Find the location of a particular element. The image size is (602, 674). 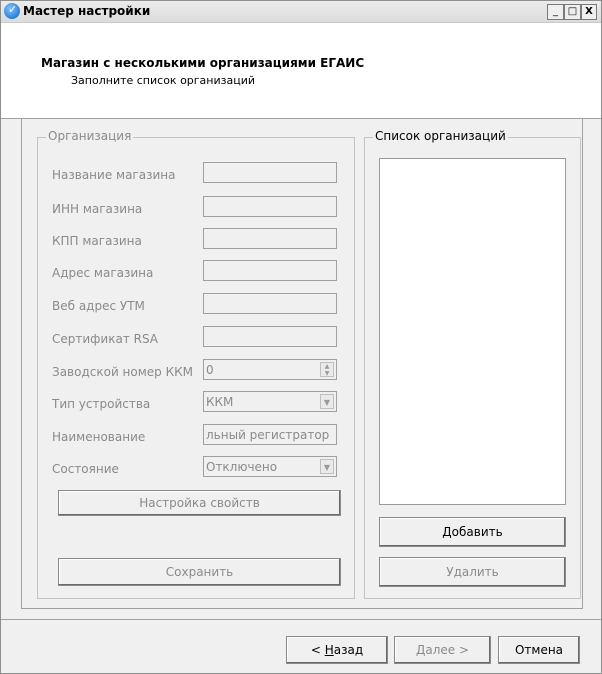

kkm-serial-value: 0 is located at coordinates (210, 370).